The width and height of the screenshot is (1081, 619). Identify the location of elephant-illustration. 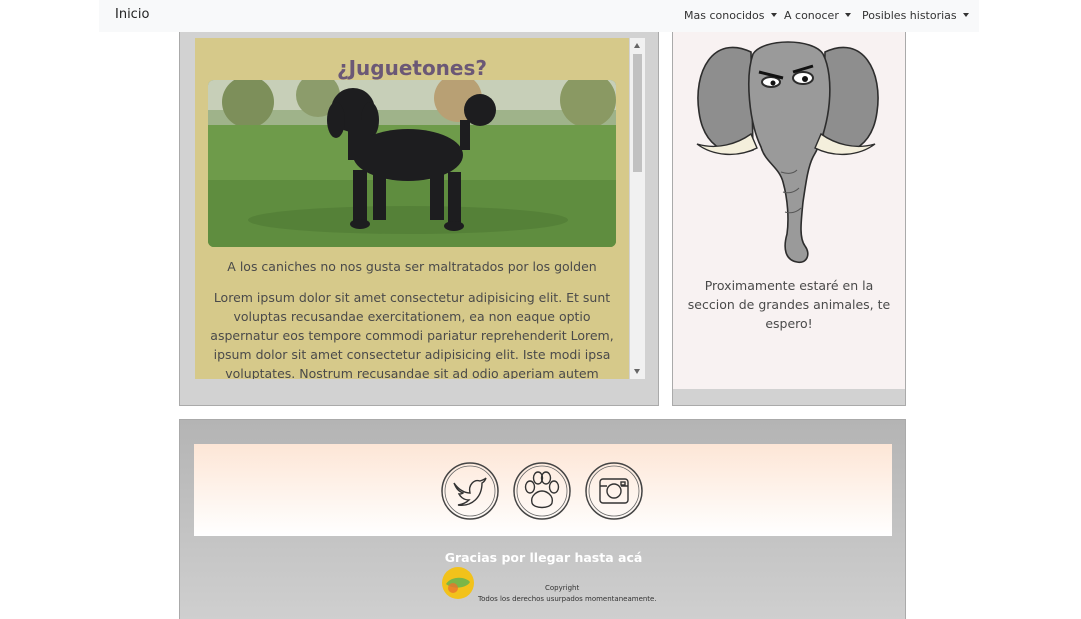
(787, 152).